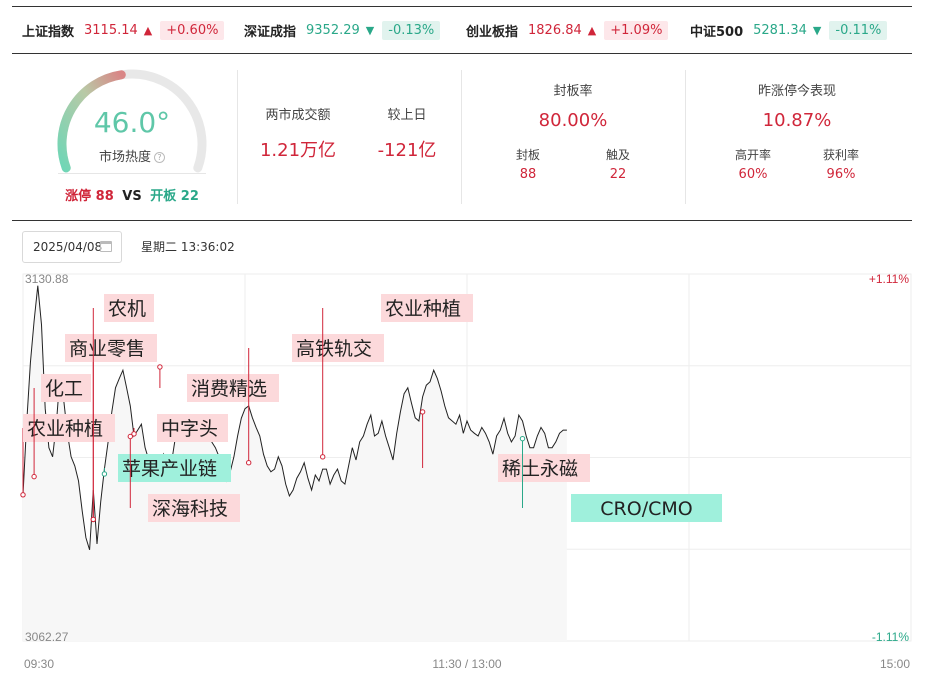 This screenshot has height=686, width=940. I want to click on index-ticker-shanghai: 上证指数 3115.14 ▲ +0.60%, so click(123, 30).